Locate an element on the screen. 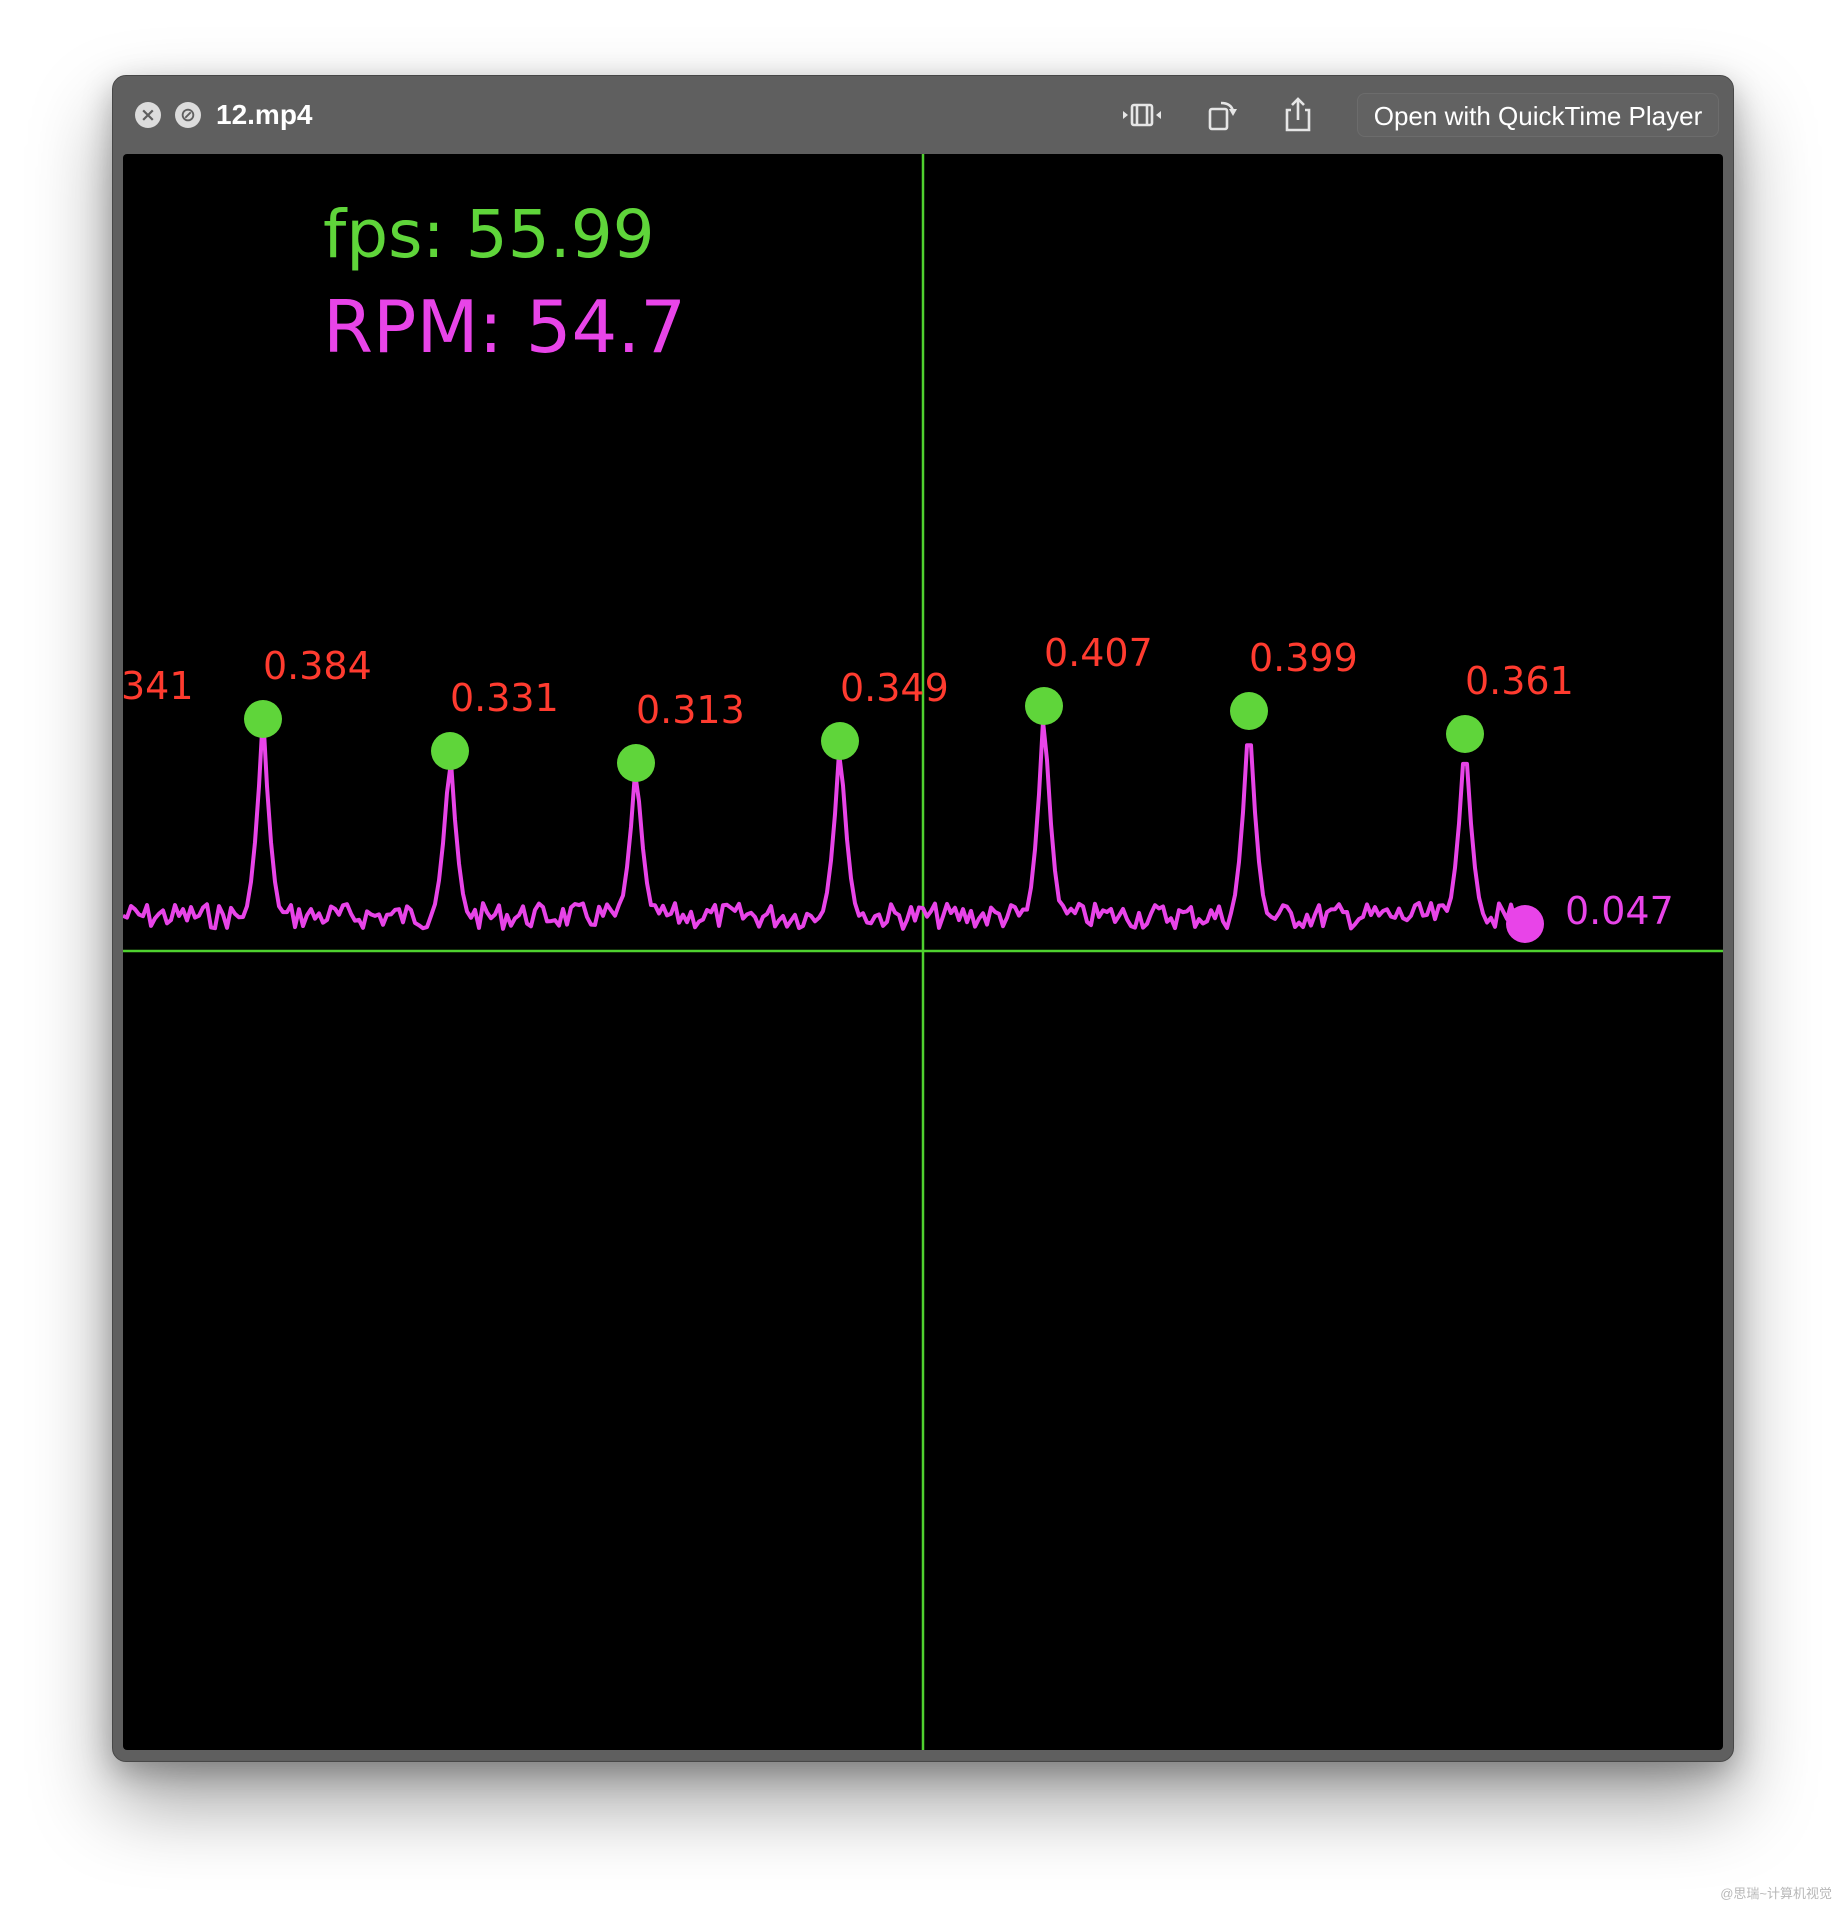  watermark: @思瑞~计算机视觉 is located at coordinates (1776, 1893).